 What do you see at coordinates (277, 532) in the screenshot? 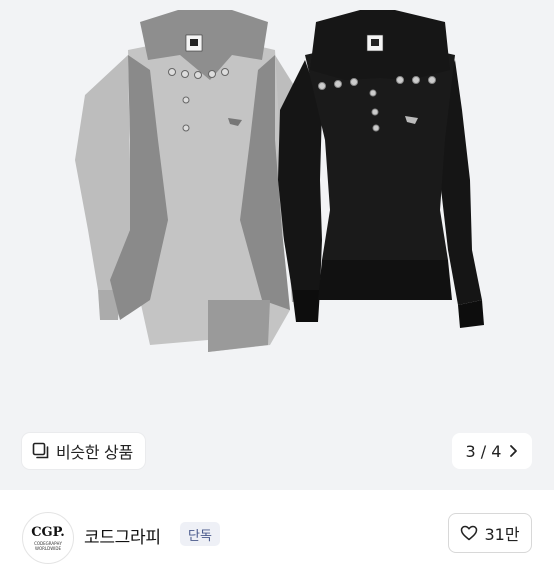
I see `brand-row: CGP. CODEGRAPHY WORLDWIDE 코드그라피 단독 31만` at bounding box center [277, 532].